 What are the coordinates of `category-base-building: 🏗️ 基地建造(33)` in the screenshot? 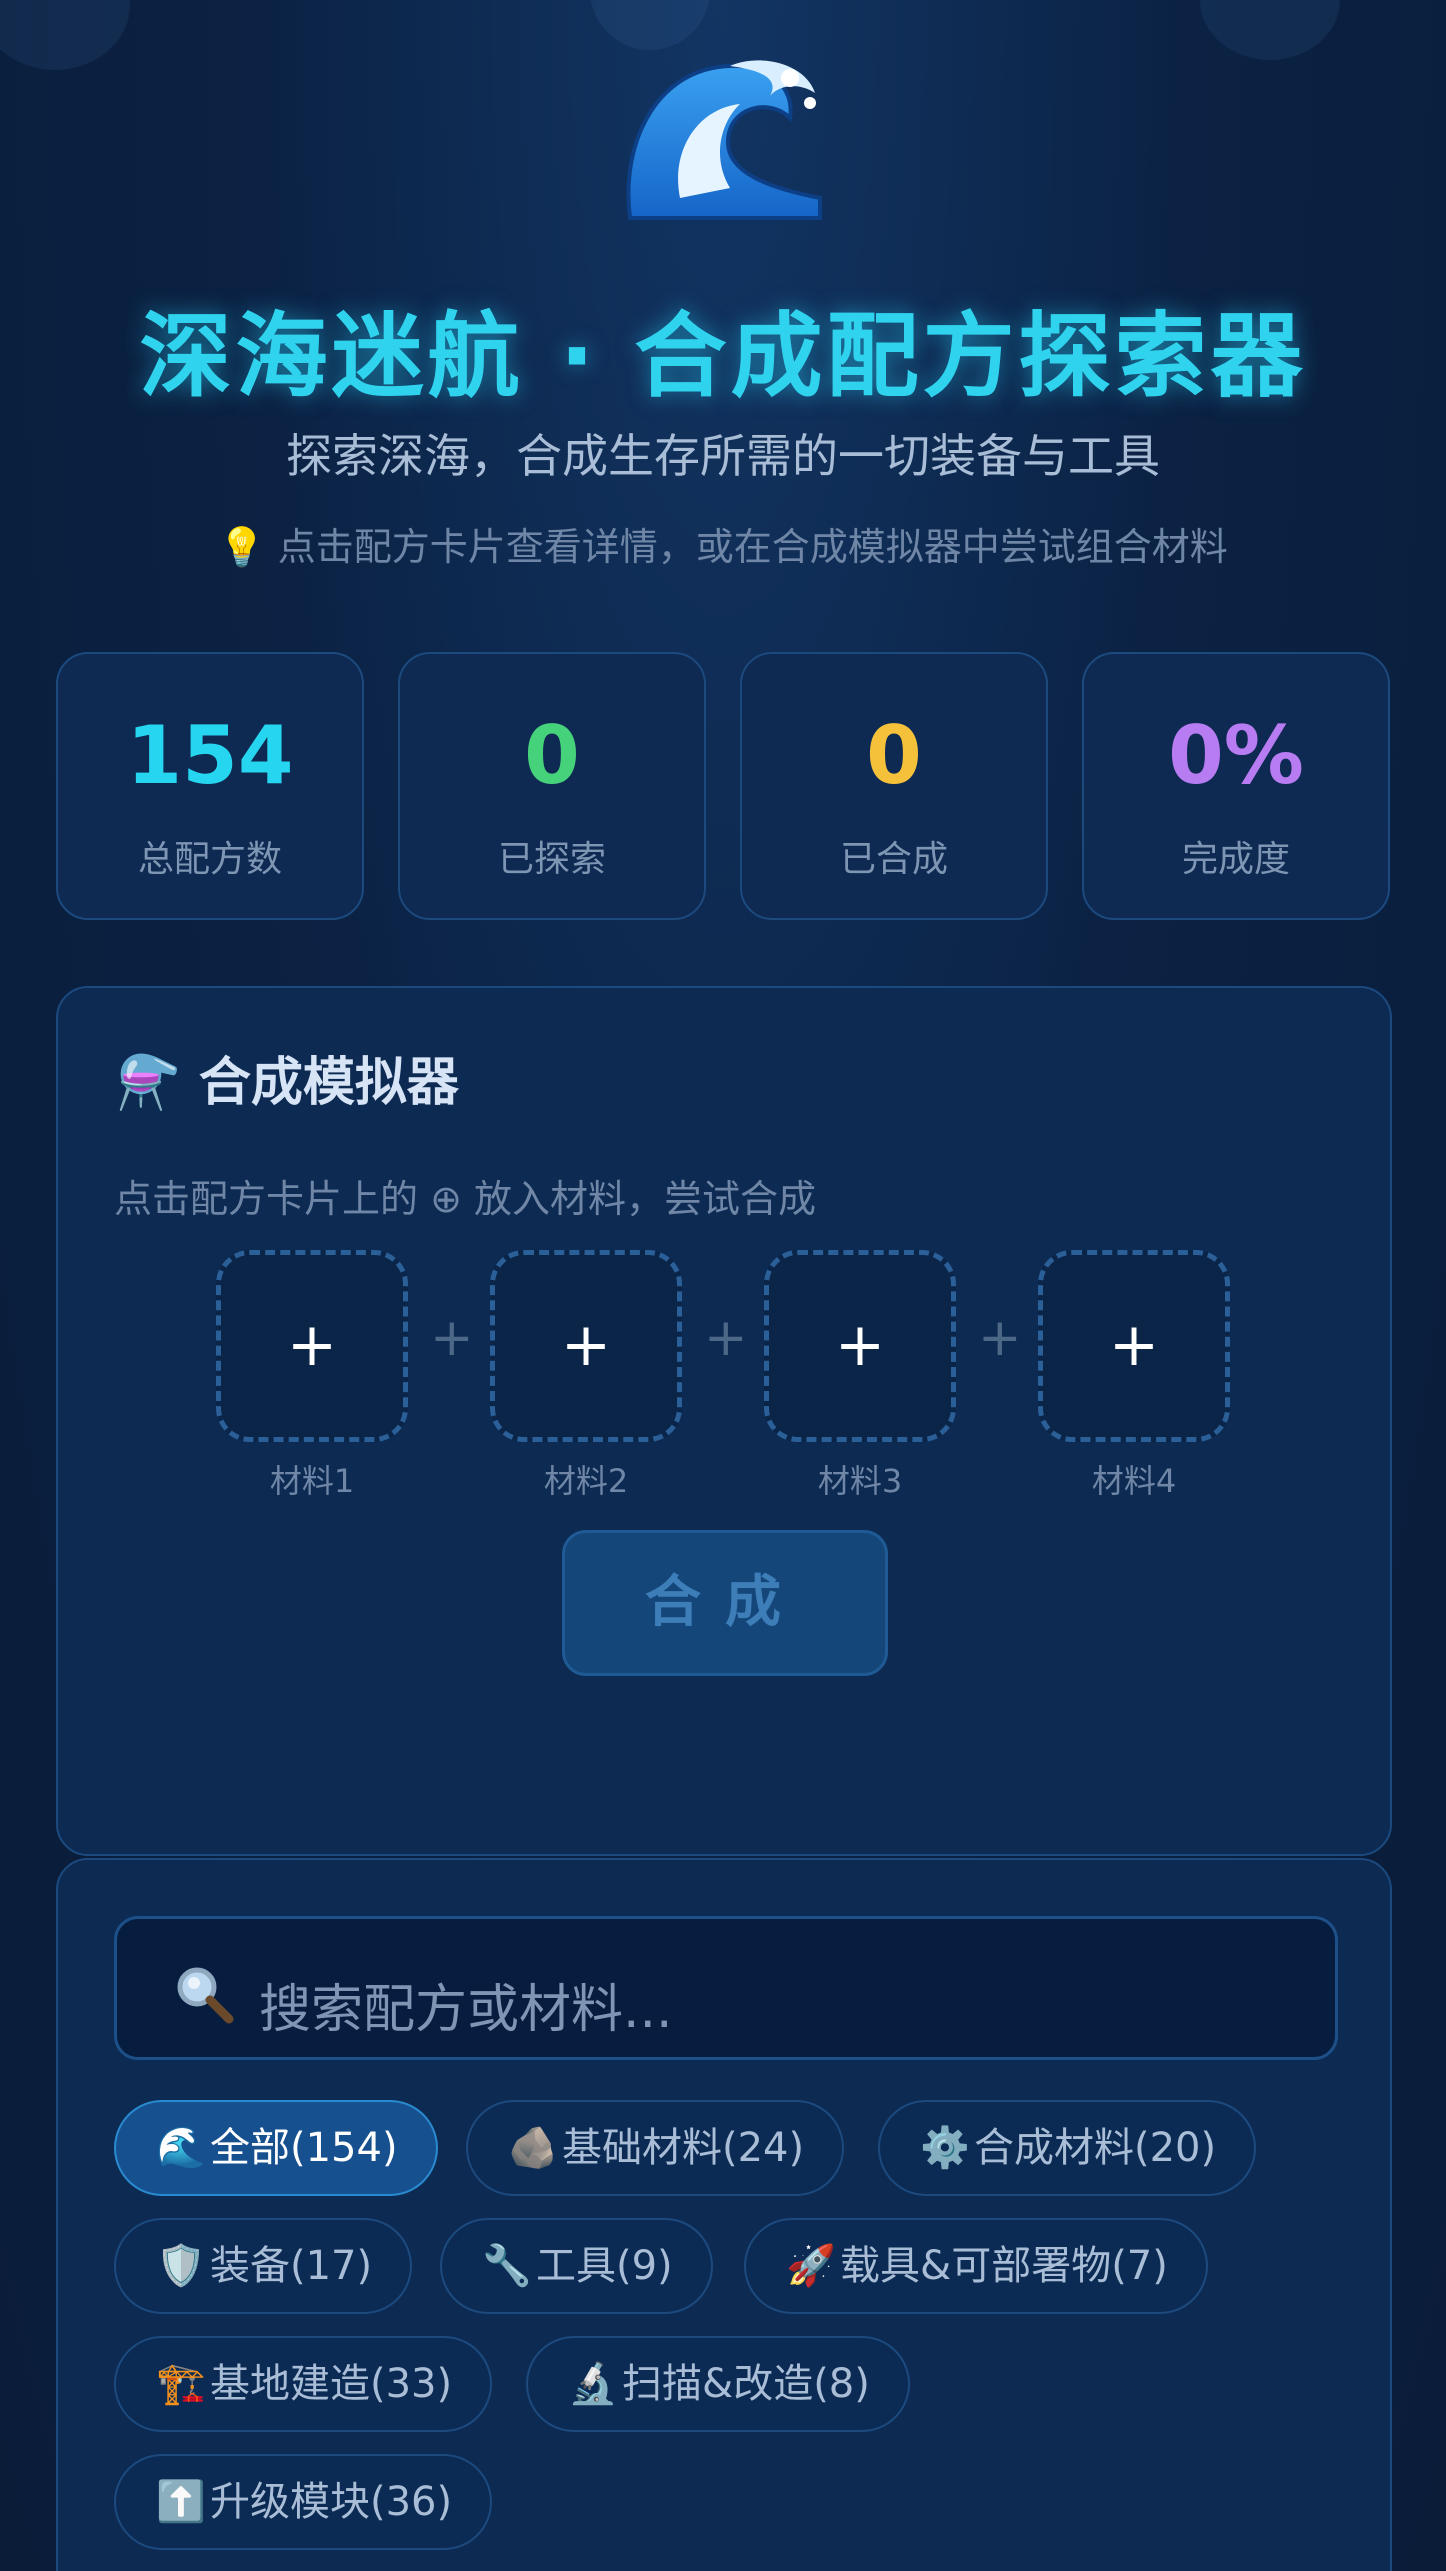 It's located at (303, 2384).